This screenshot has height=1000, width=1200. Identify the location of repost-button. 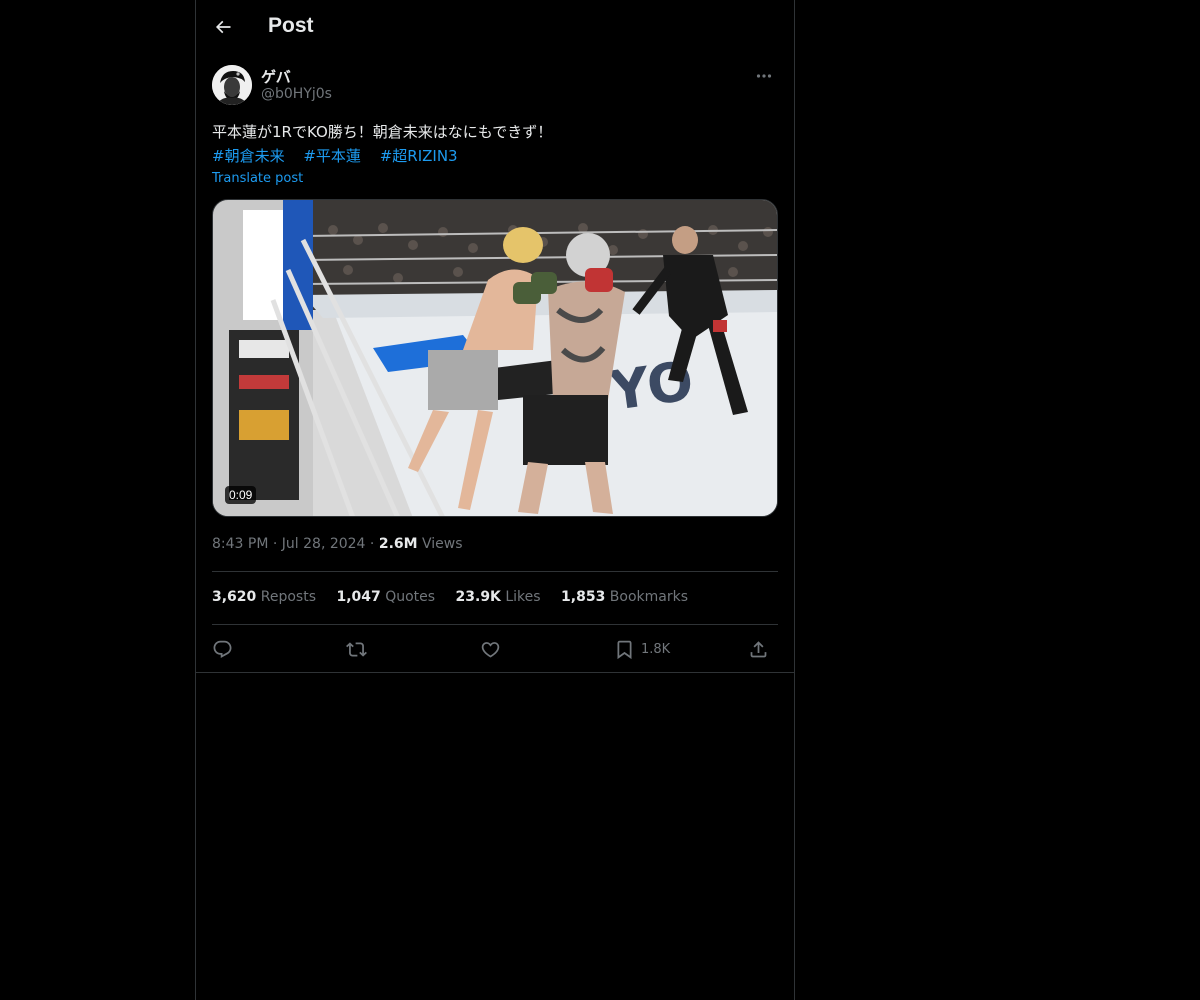
(356, 649).